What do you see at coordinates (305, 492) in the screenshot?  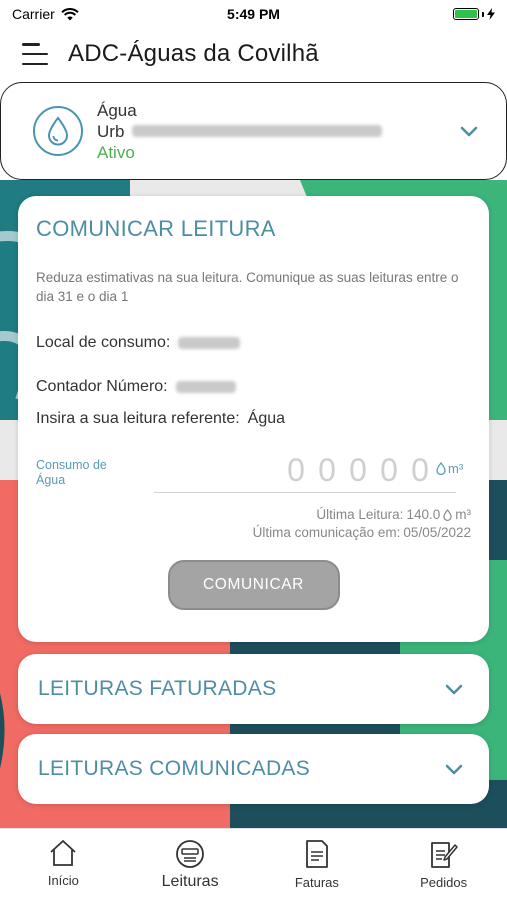 I see `input-underline` at bounding box center [305, 492].